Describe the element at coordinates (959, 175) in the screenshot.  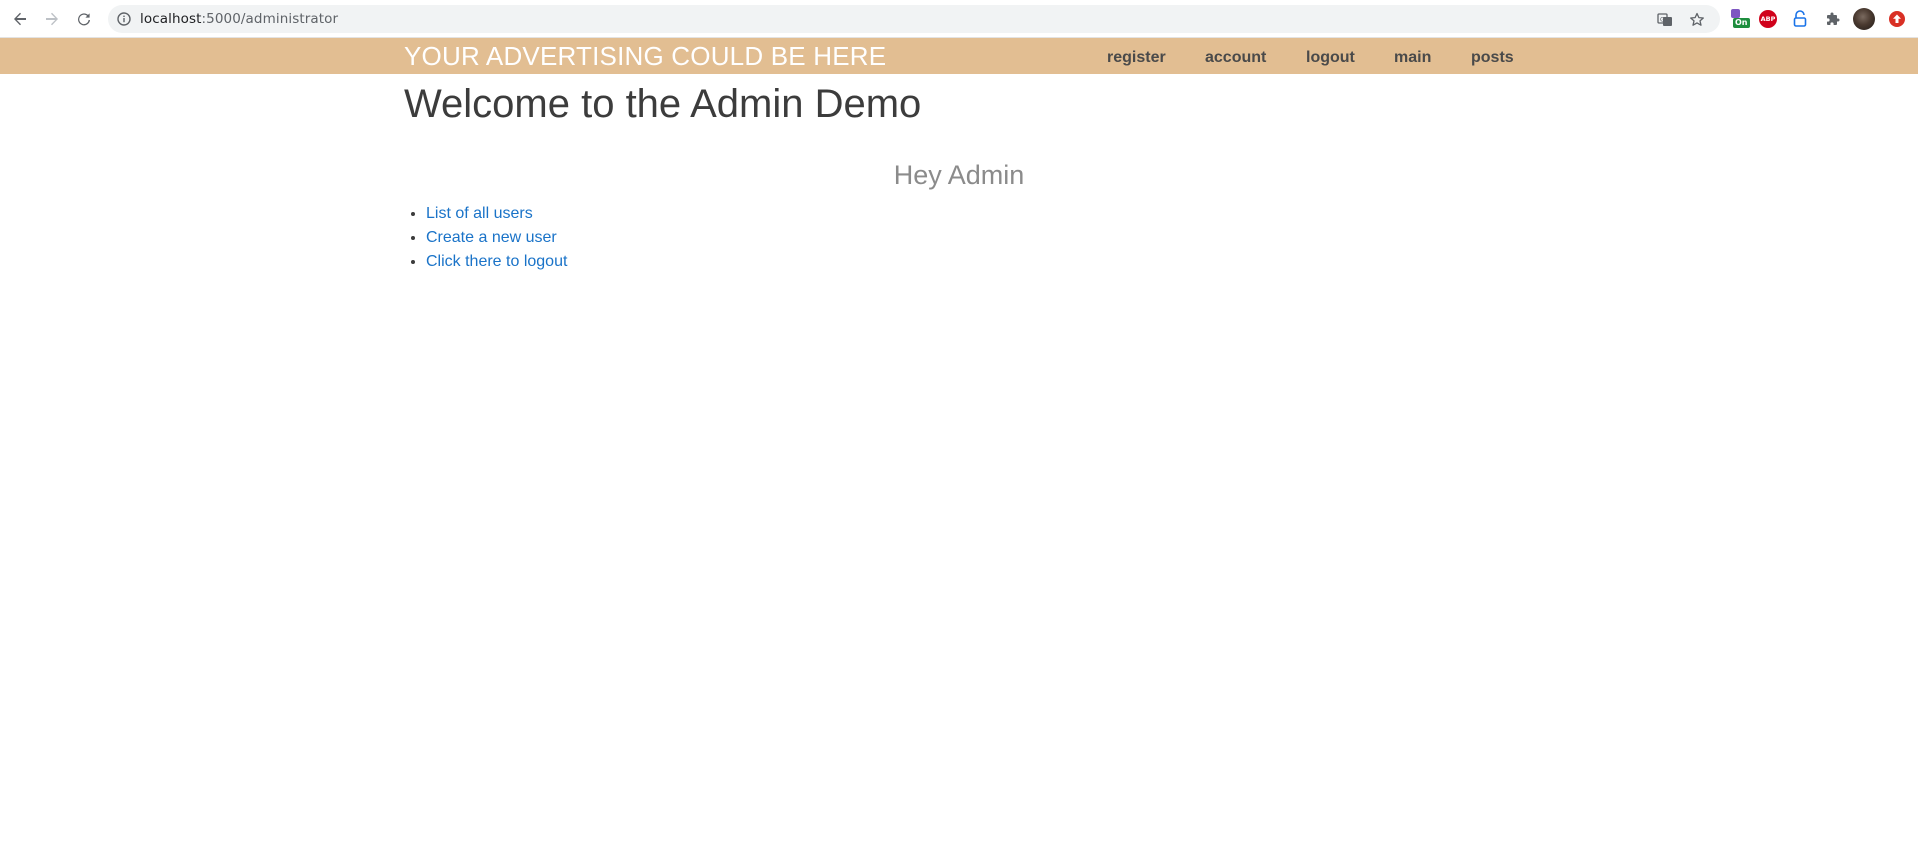
I see `admin-greeting: Hey Admin` at that location.